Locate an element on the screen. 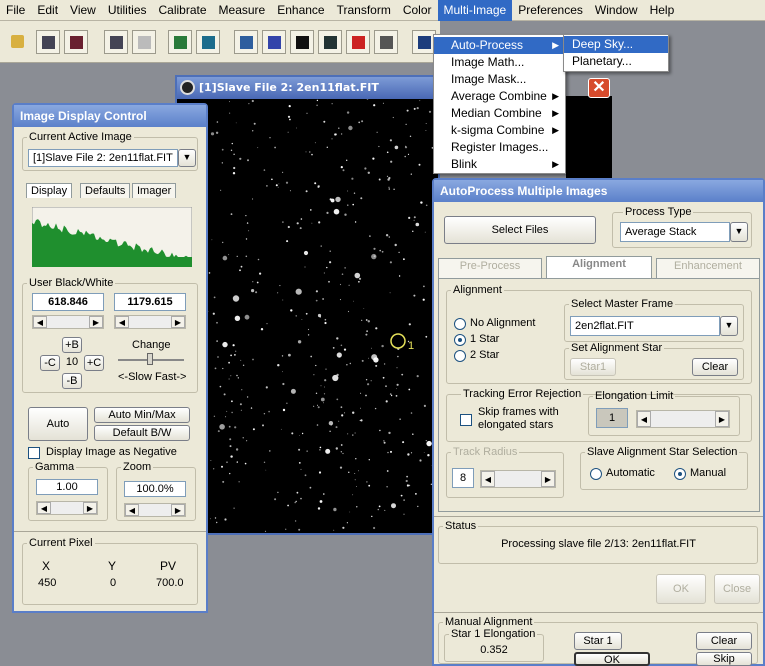  plus-b-button: +B is located at coordinates (72, 345).